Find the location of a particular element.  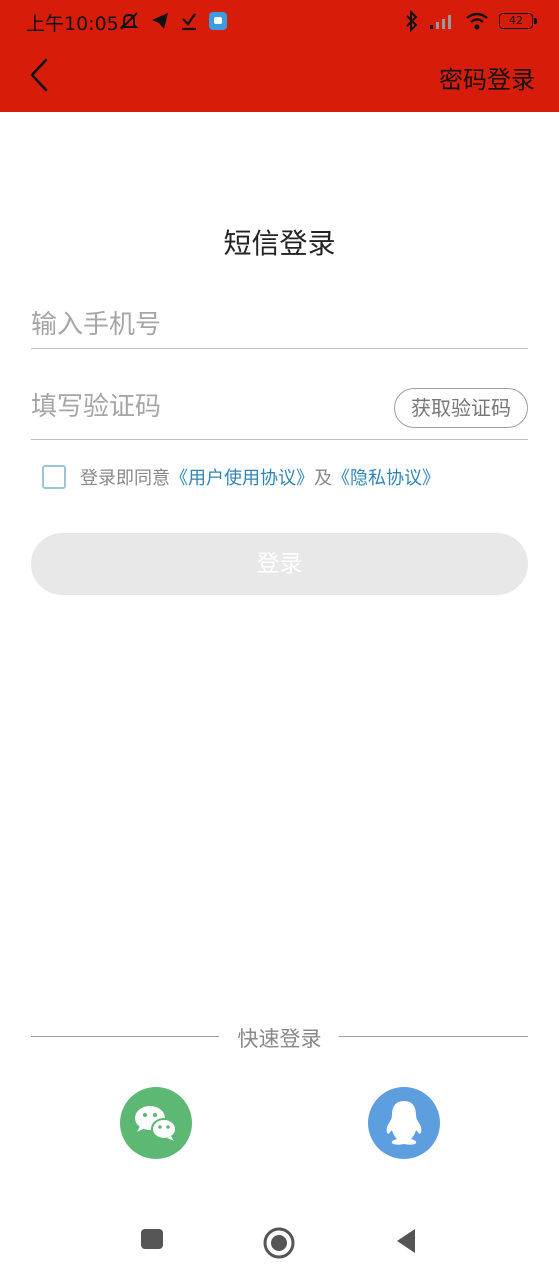

back-icon is located at coordinates (406, 1241).